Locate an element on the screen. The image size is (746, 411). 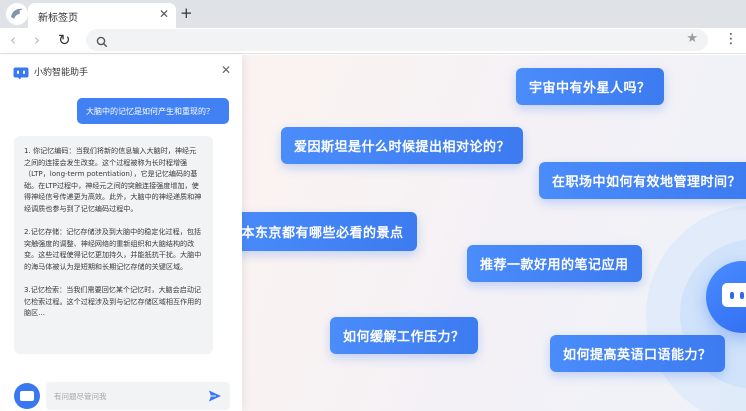
suggestion-chip: 如何提高英语口语能力？ is located at coordinates (637, 353).